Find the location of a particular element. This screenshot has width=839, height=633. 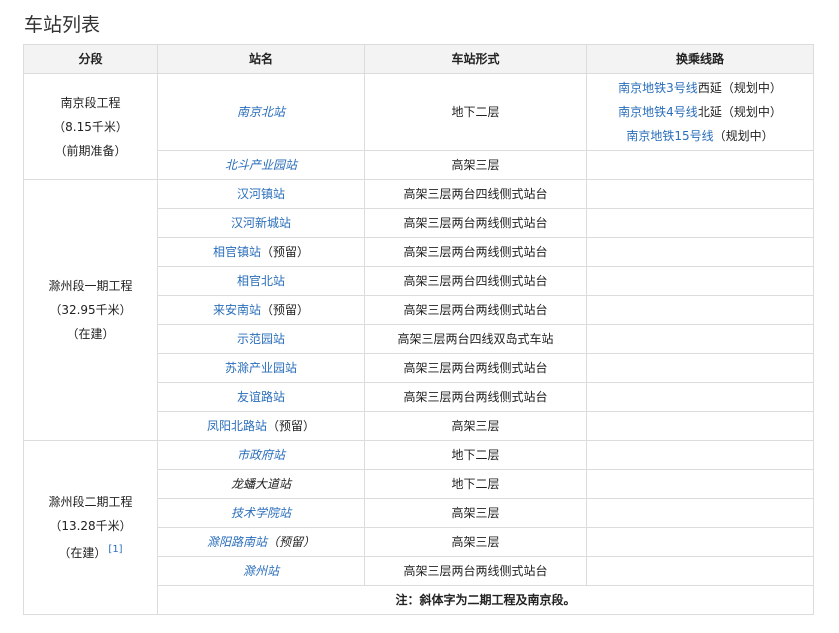

station-cell: 示范园站 is located at coordinates (261, 339).